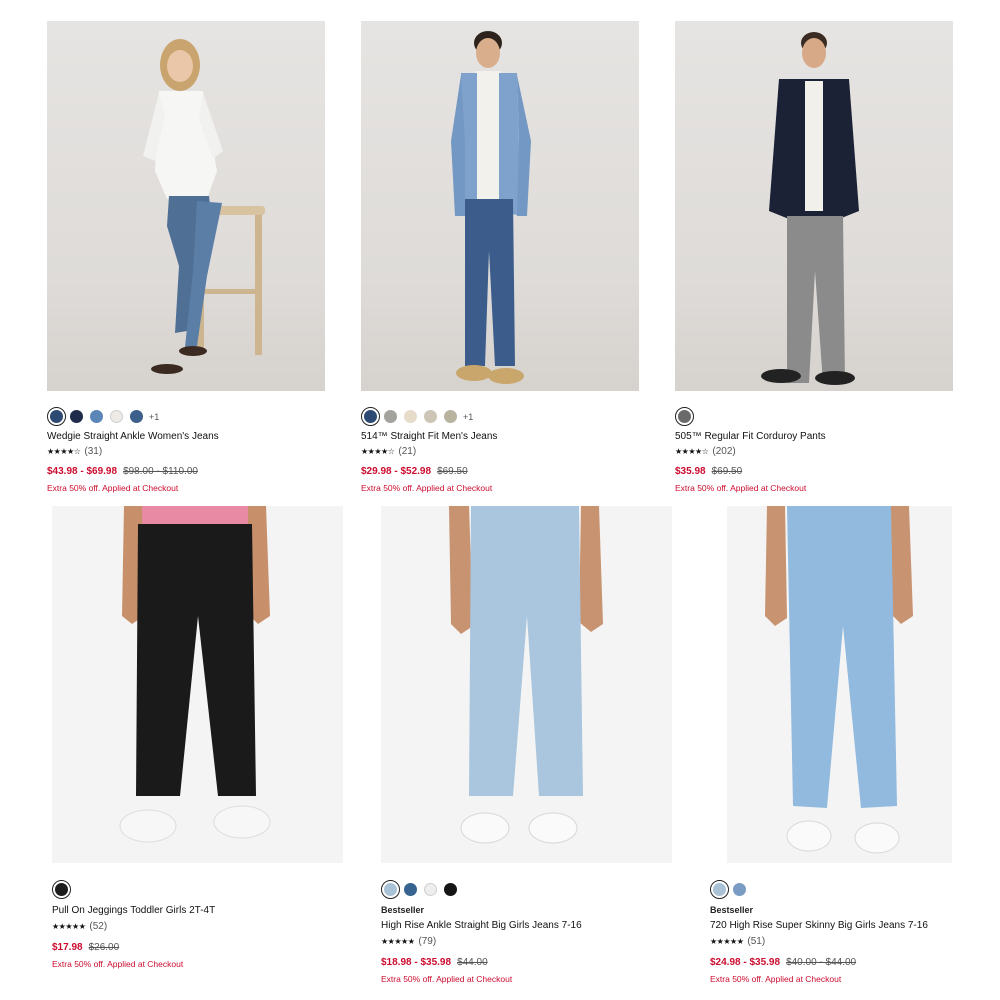 The height and width of the screenshot is (1000, 1000). Describe the element at coordinates (810, 208) in the screenshot. I see `product-photo-man-trucker-jacket` at that location.